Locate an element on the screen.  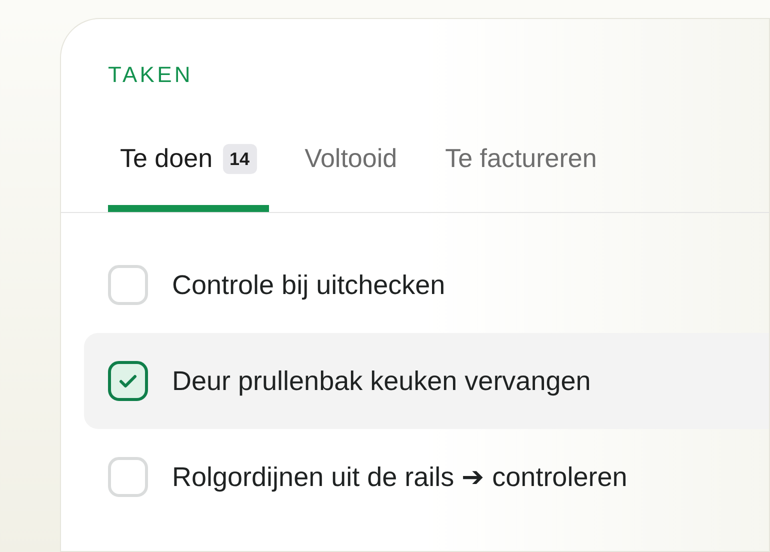
task-label: Rolgordijnen uit de rails ➔ controleren is located at coordinates (400, 477).